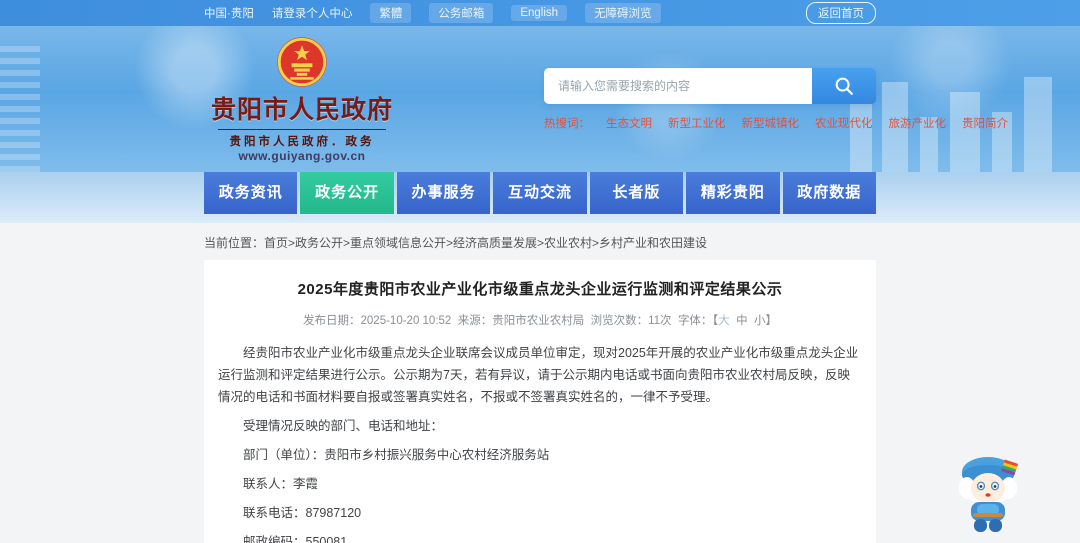 Image resolution: width=1080 pixels, height=543 pixels. I want to click on site-url: www.guiyang.gov.cn, so click(302, 155).